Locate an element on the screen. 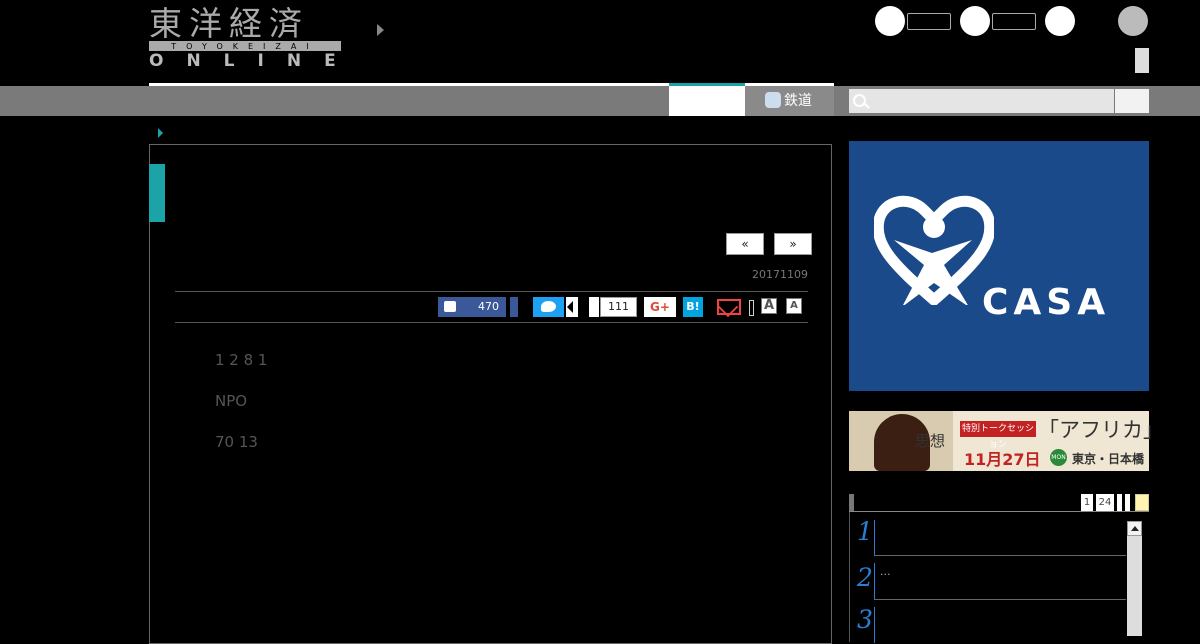 The image size is (1200, 644). africa-ad-band: 特別トークセッション is located at coordinates (998, 435).